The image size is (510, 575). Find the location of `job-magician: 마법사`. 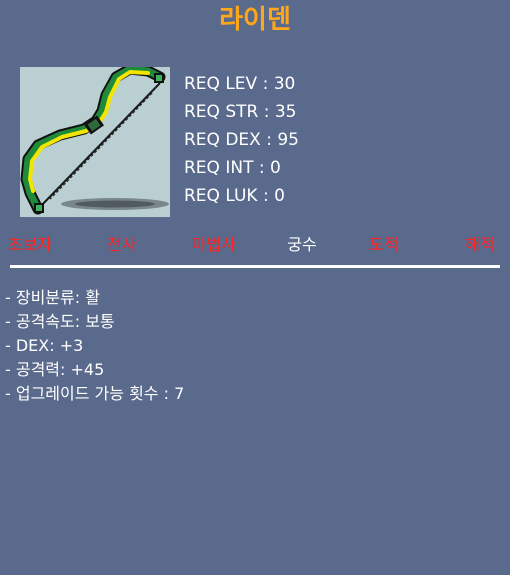

job-magician: 마법사 is located at coordinates (214, 244).